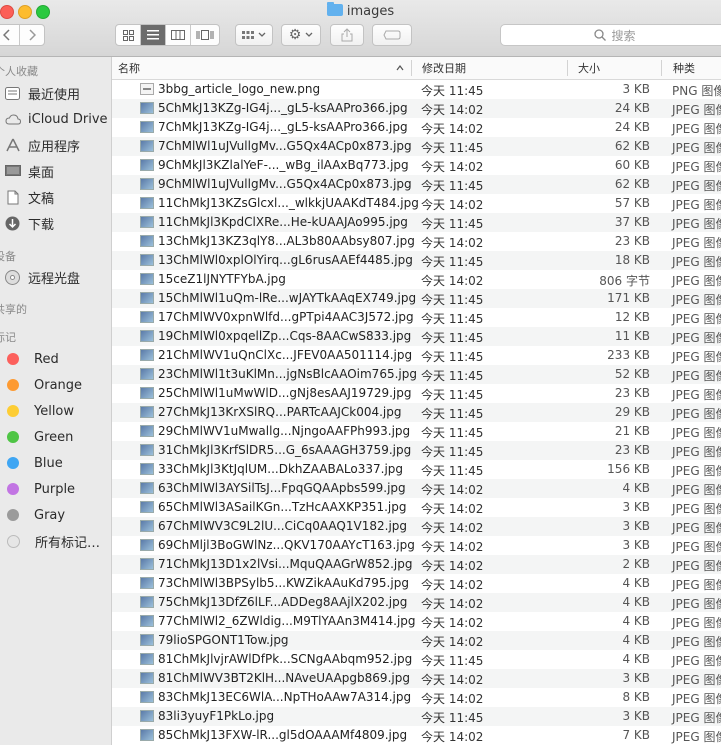 The height and width of the screenshot is (745, 721). Describe the element at coordinates (416, 279) in the screenshot. I see `file-row: 15ceZ1lJNYTFYbA.jpg 今天 14:02 806 字节 JPEG 图像` at that location.